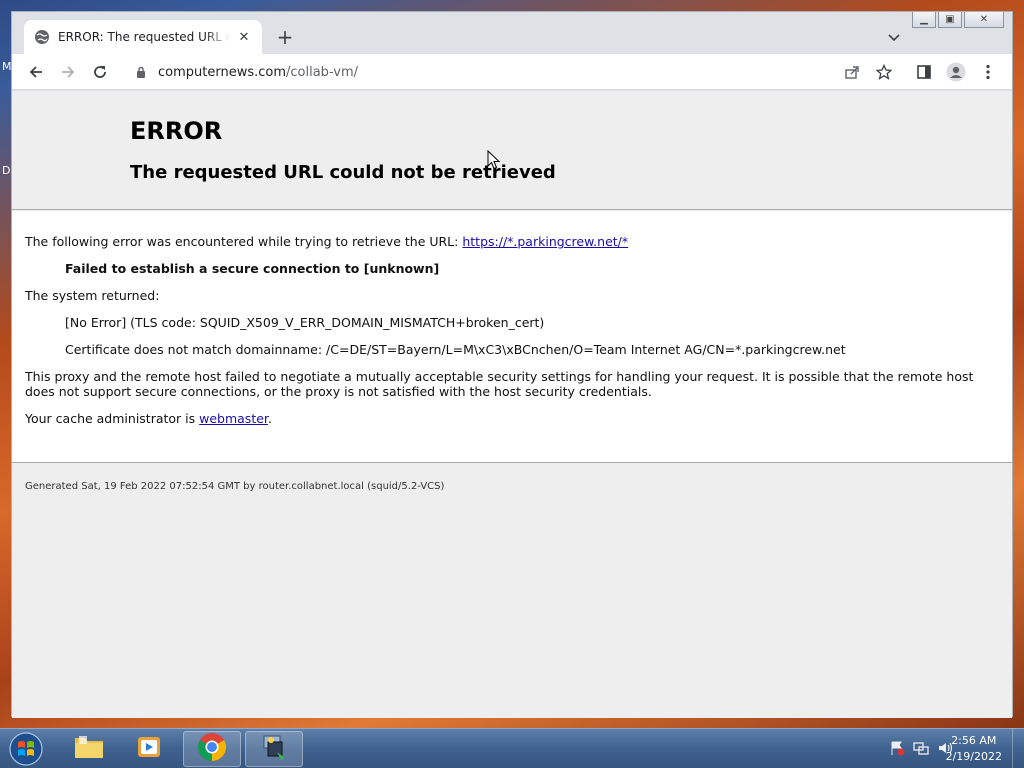 Image resolution: width=1024 pixels, height=768 pixels. Describe the element at coordinates (176, 131) in the screenshot. I see `page-title: ERROR` at that location.